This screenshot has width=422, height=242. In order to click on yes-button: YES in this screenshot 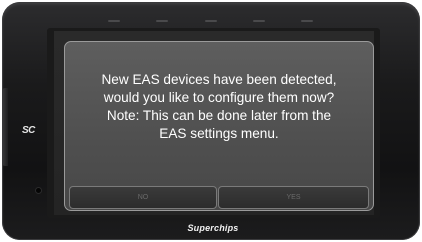, I will do `click(293, 197)`.